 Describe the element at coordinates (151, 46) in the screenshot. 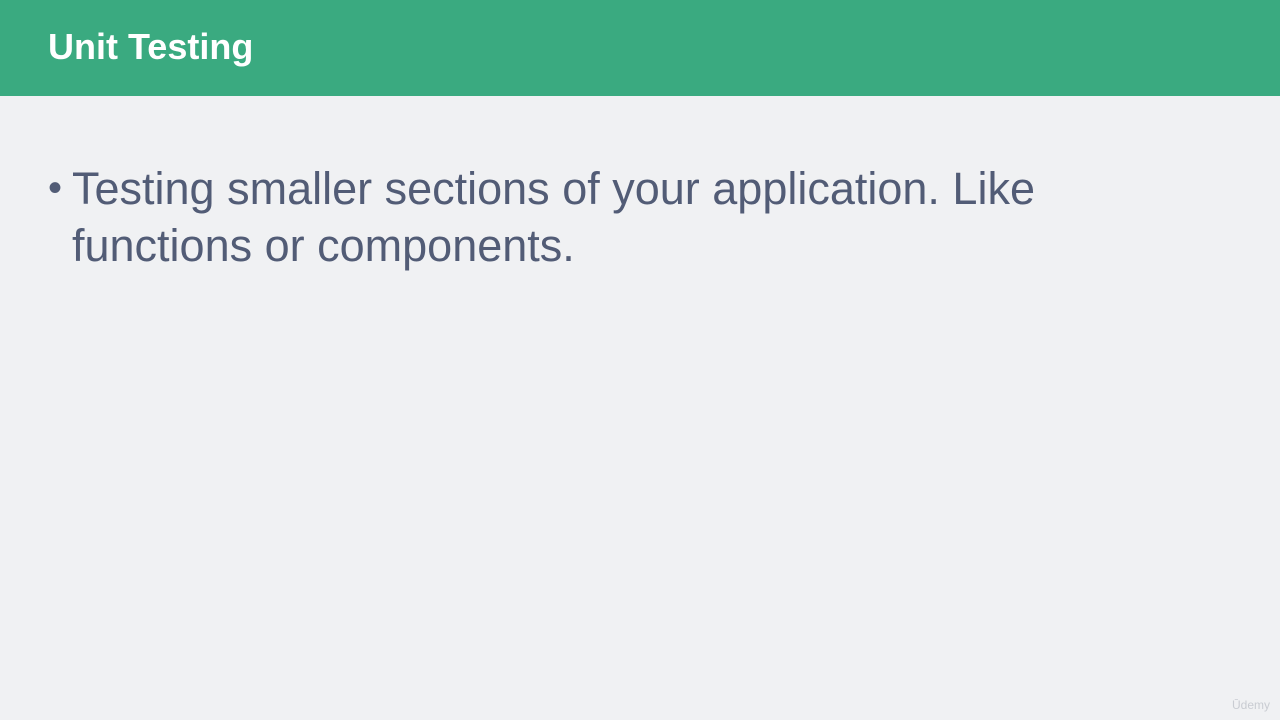

I see `slide-title: Unit Testing` at that location.